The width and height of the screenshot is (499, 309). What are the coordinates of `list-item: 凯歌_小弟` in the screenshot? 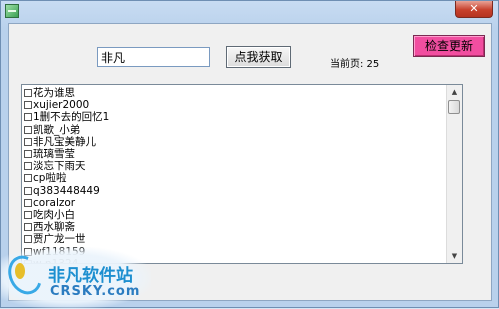 It's located at (66, 130).